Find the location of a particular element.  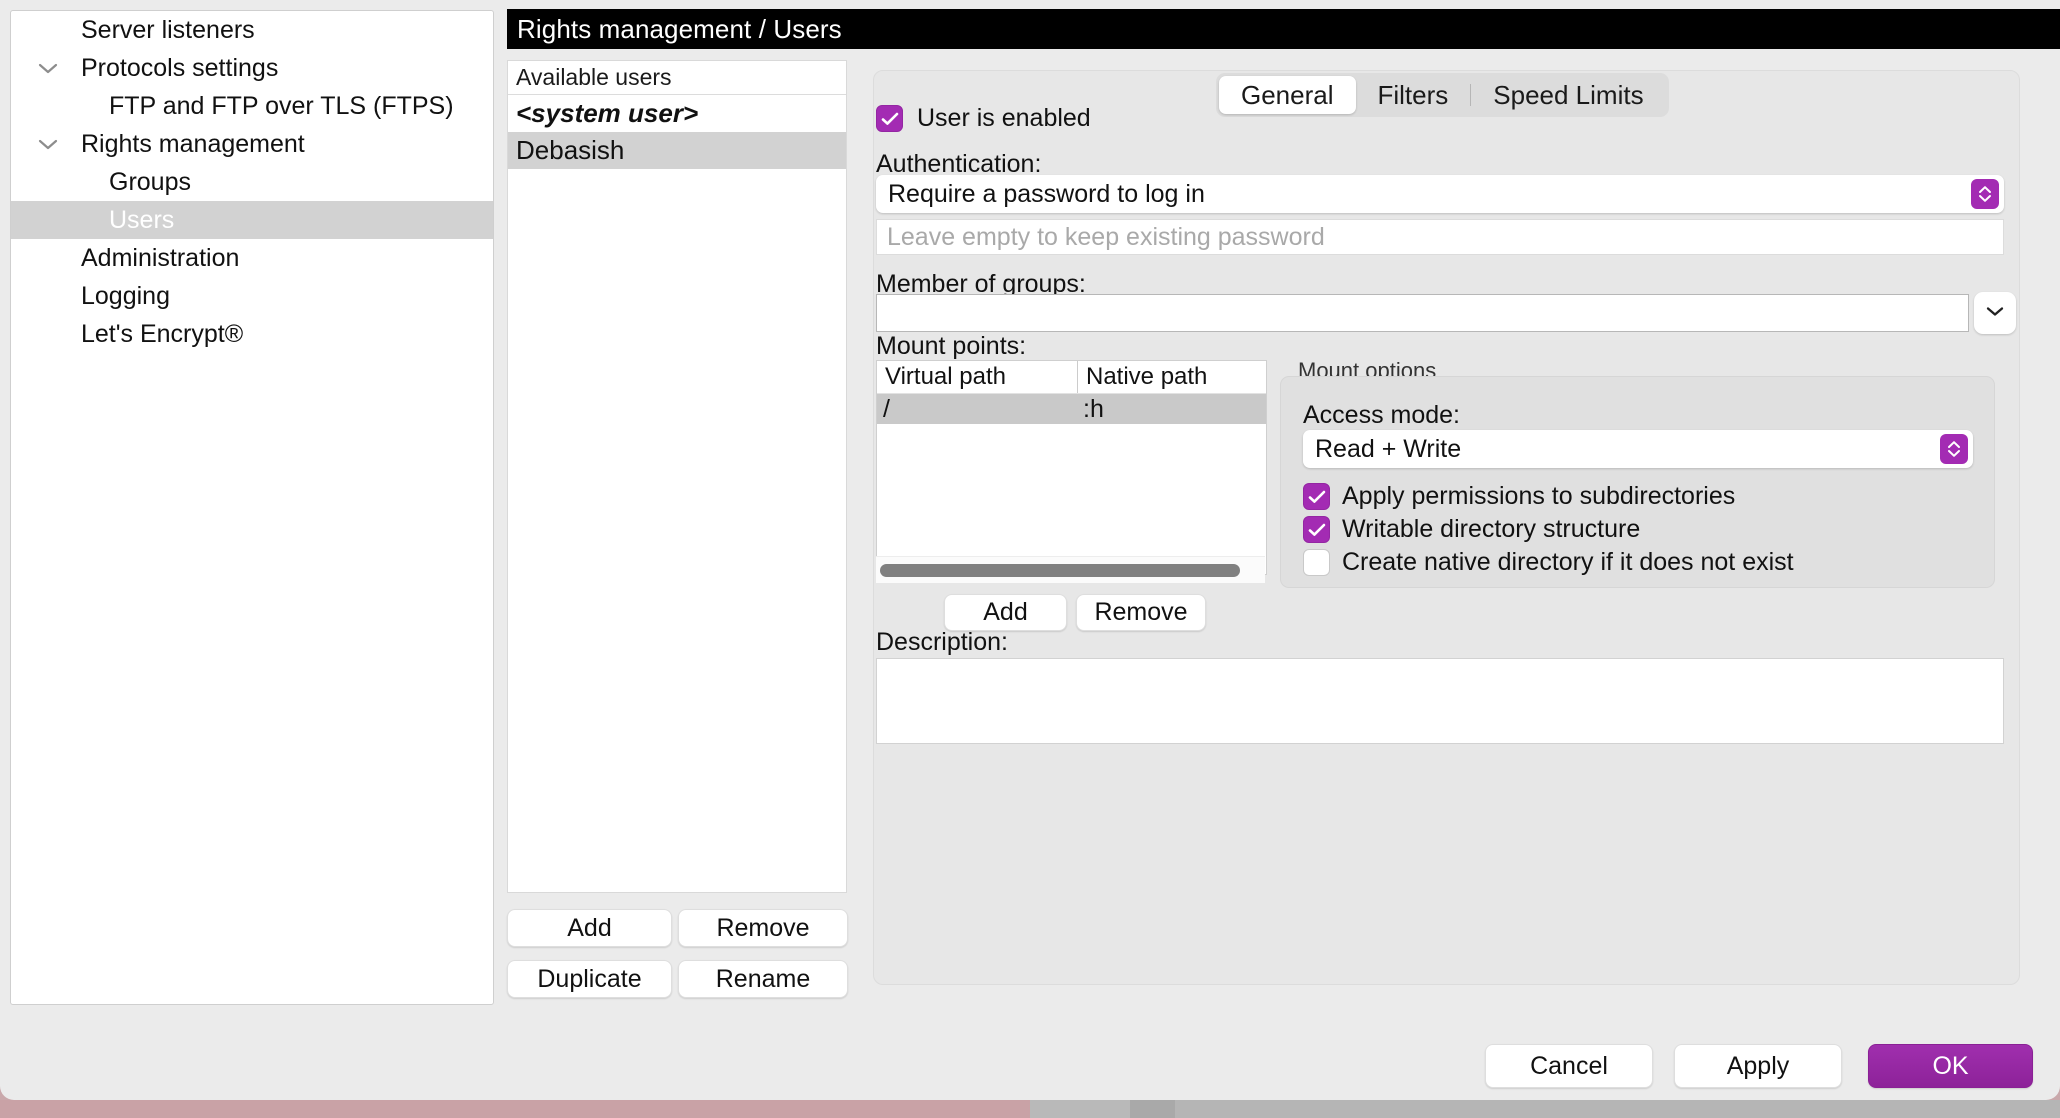

sidebar-item-lets-encrypt: Let's Encrypt® is located at coordinates (252, 334).